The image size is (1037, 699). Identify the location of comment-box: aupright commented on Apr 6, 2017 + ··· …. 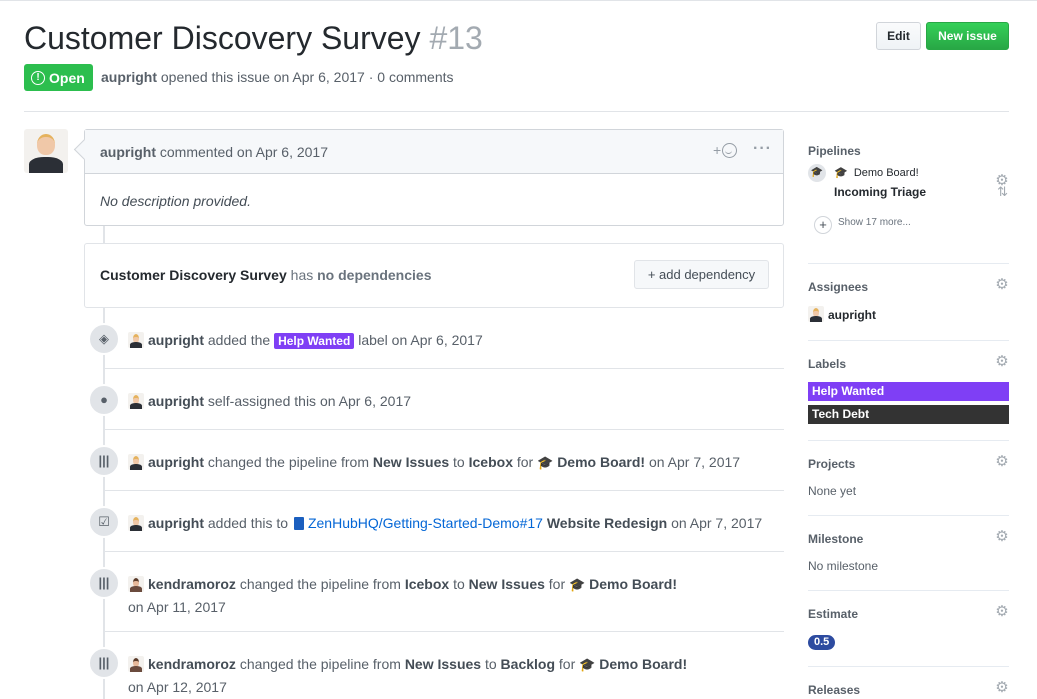
(434, 177).